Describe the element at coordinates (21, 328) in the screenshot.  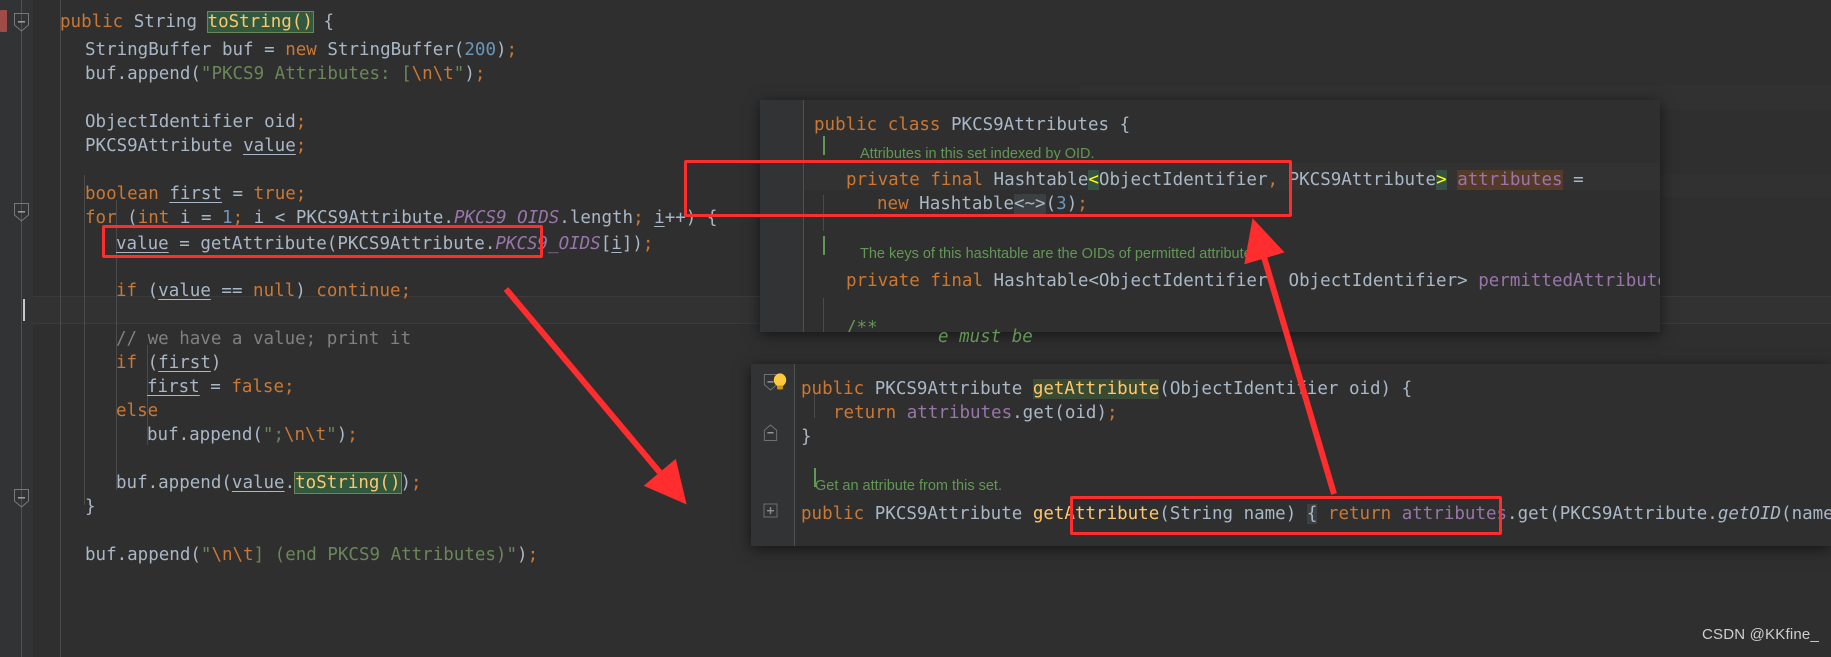
I see `gutter-fold-line` at that location.